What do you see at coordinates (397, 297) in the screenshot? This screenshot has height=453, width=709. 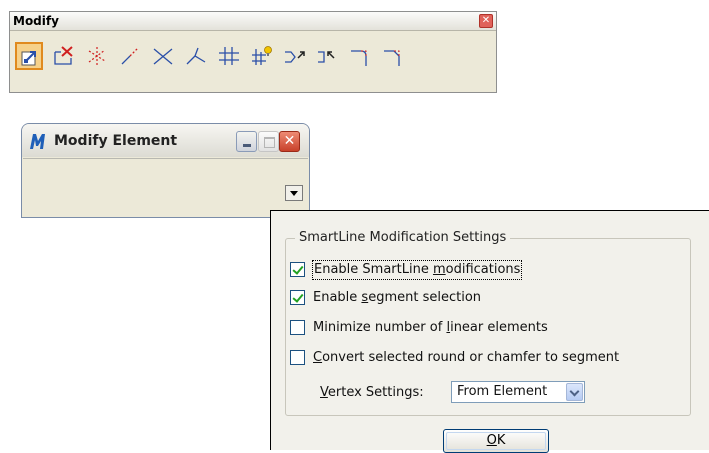 I see `checkbox-label: Enable segment selection` at bounding box center [397, 297].